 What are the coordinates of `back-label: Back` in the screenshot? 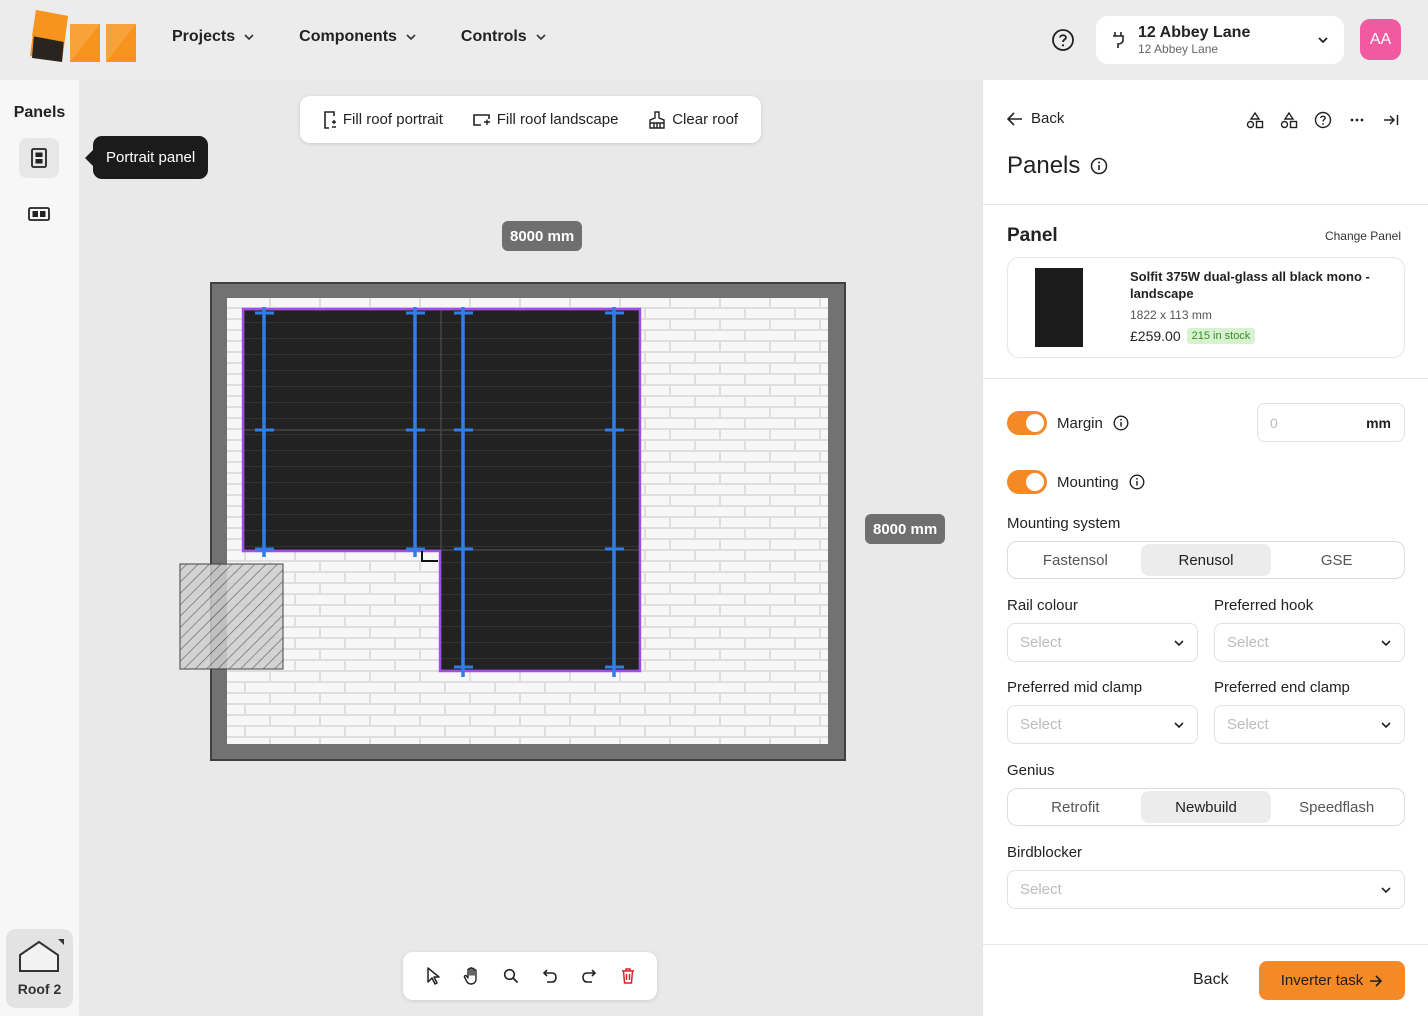 It's located at (1048, 118).